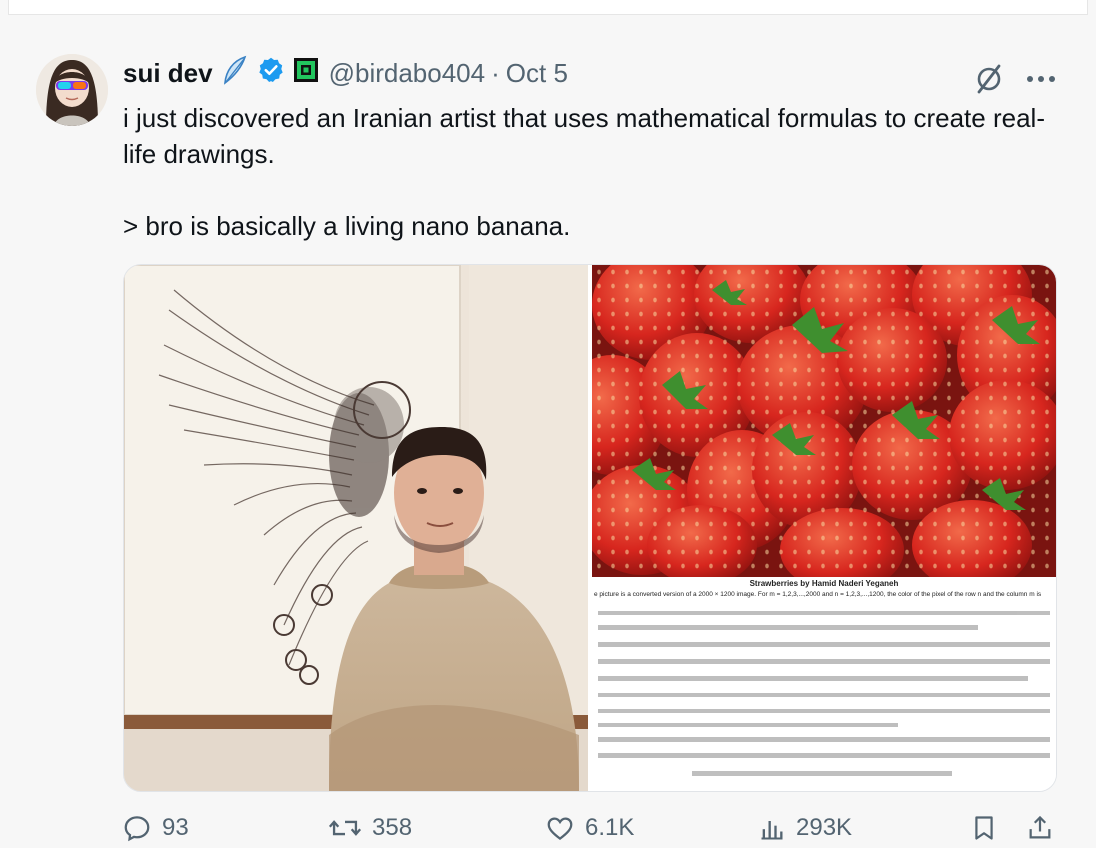 This screenshot has height=848, width=1096. What do you see at coordinates (306, 73) in the screenshot?
I see `green-affiliate-badge-icon` at bounding box center [306, 73].